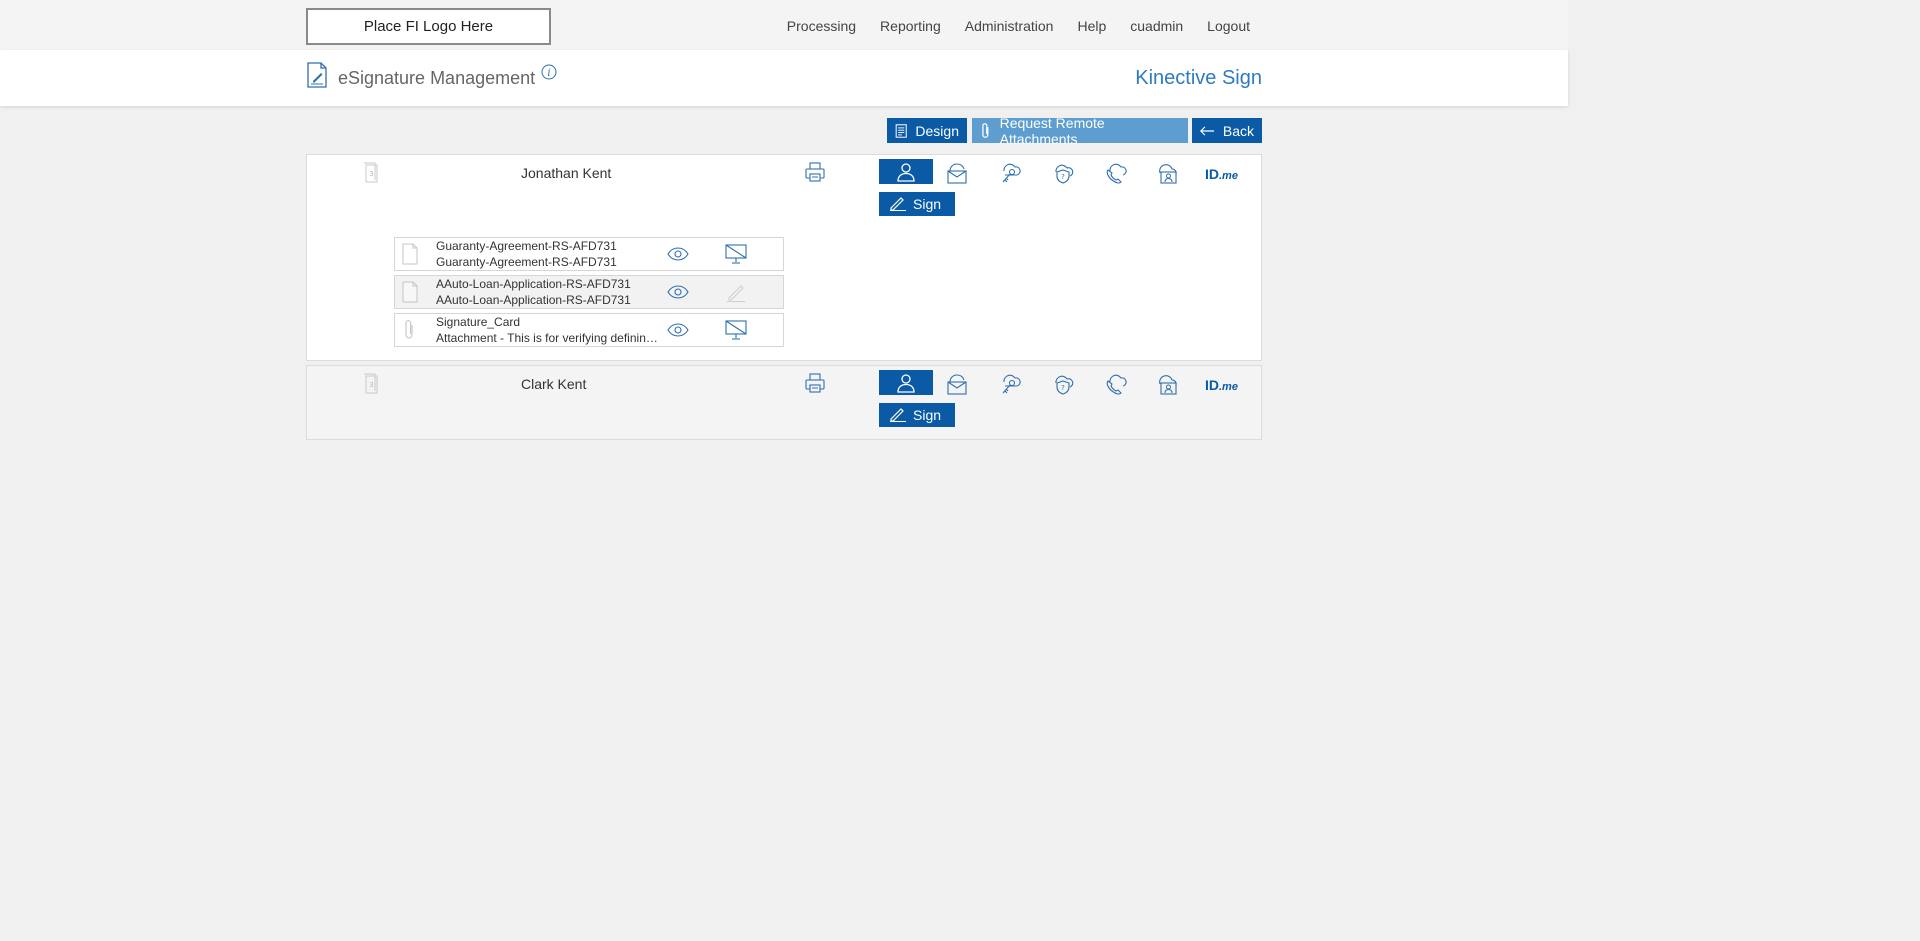 The image size is (1920, 941). I want to click on signer-panel: 3 Clark Kent ? ID.me Sign, so click(784, 402).